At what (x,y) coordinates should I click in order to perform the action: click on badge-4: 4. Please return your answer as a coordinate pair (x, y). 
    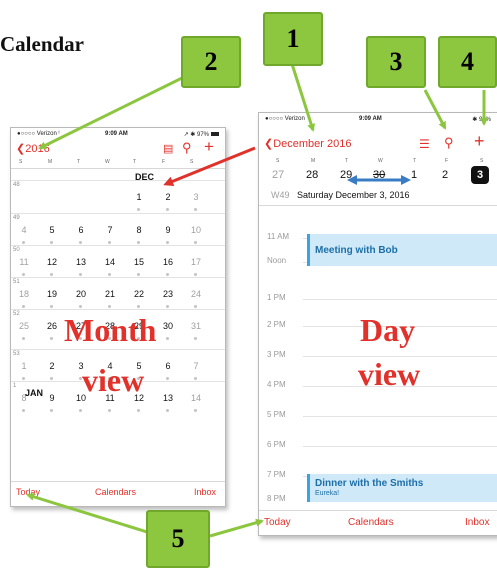
    Looking at the image, I should click on (467, 62).